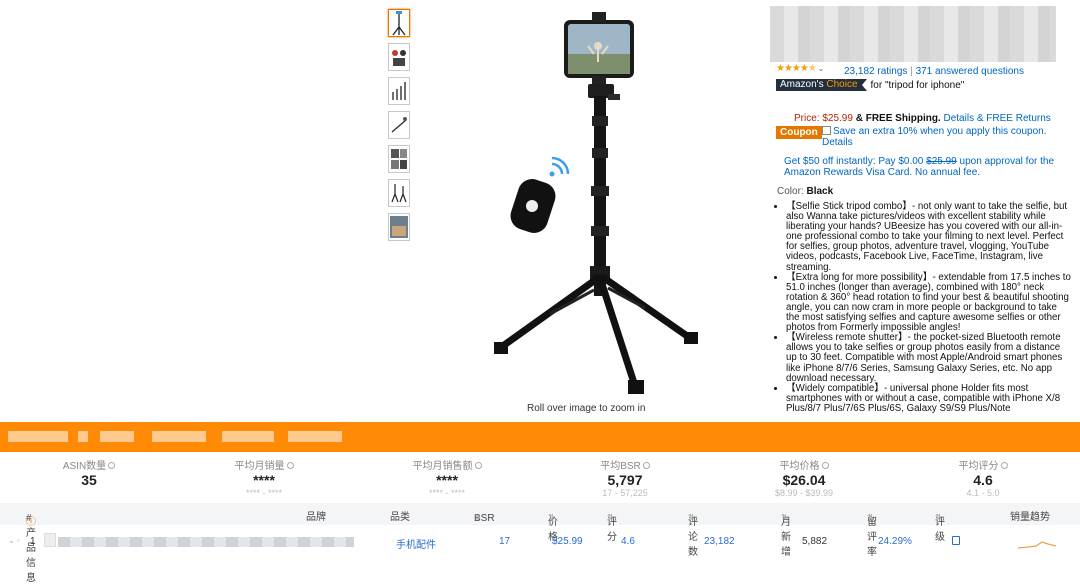 The height and width of the screenshot is (584, 1080). Describe the element at coordinates (959, 118) in the screenshot. I see `details-link: Details` at that location.